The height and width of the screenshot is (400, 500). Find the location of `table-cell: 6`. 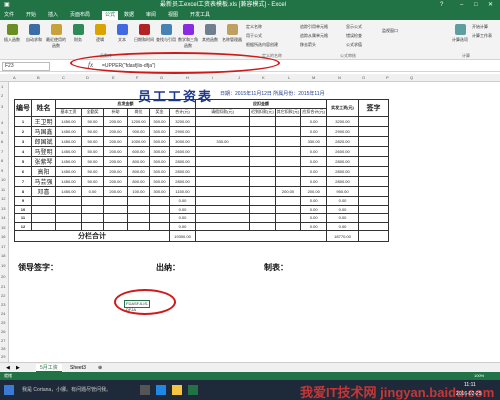

table-cell: 6 is located at coordinates (23, 171).